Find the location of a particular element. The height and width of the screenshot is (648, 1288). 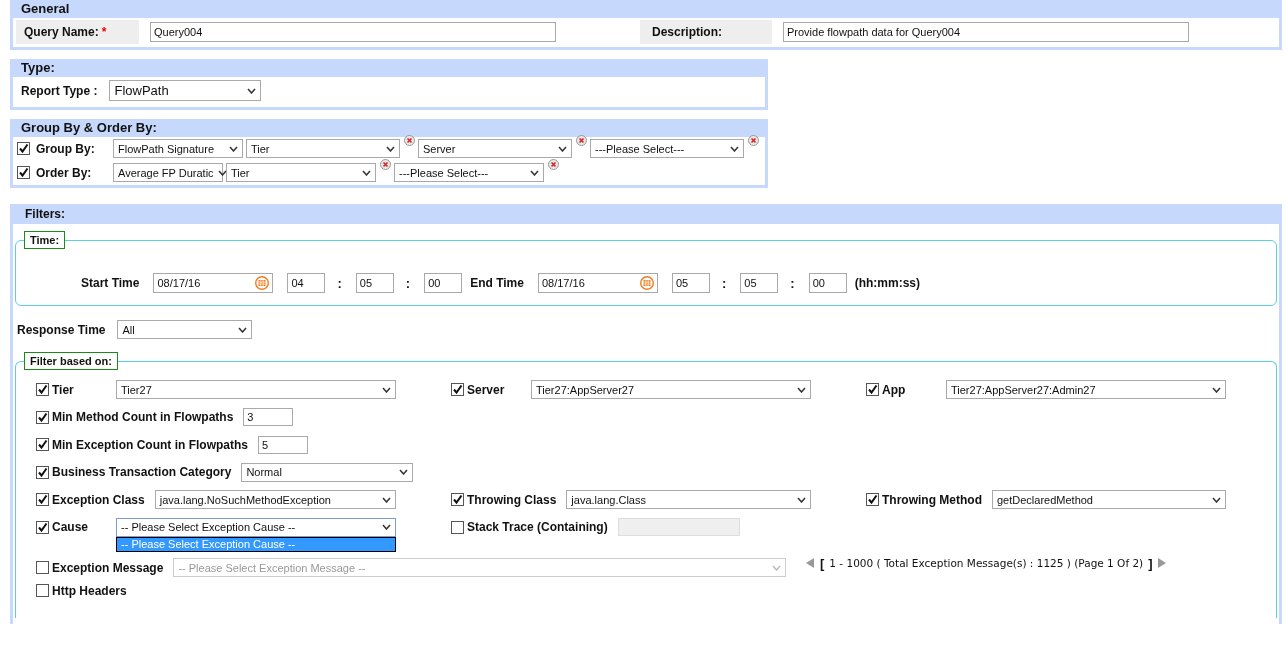

text-field: Query004 is located at coordinates (353, 32).